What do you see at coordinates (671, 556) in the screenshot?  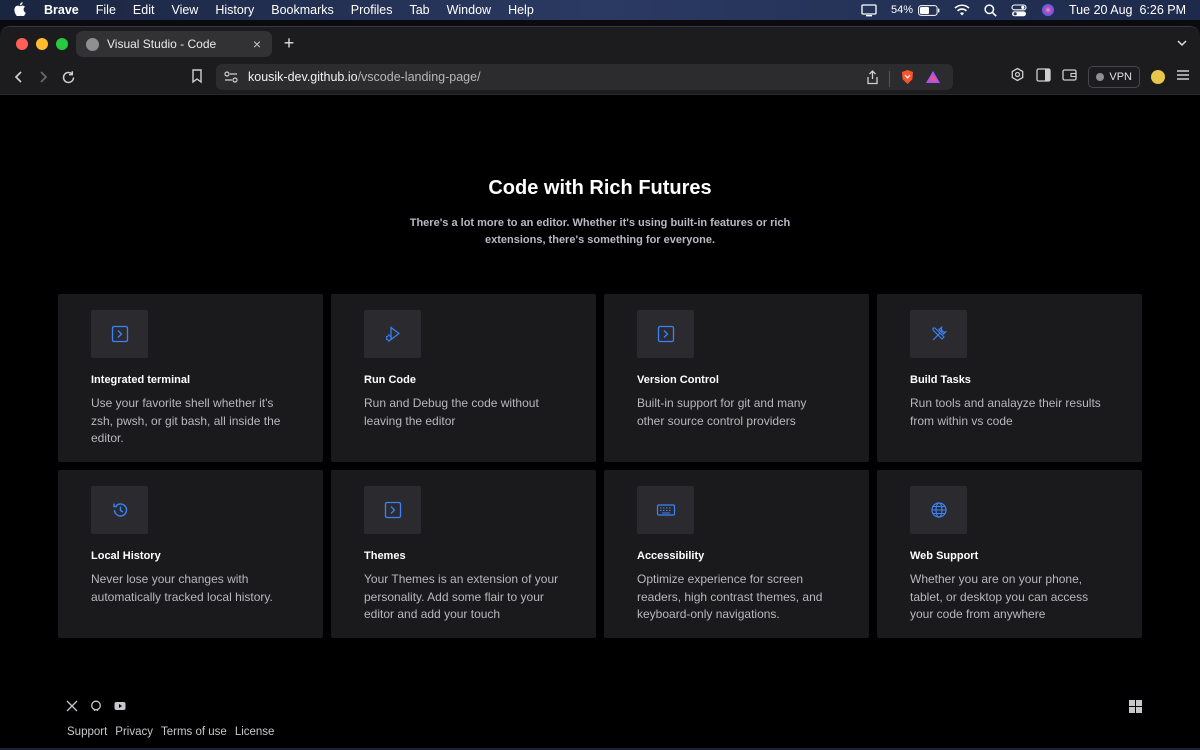 I see `feature-title: Accessibility` at bounding box center [671, 556].